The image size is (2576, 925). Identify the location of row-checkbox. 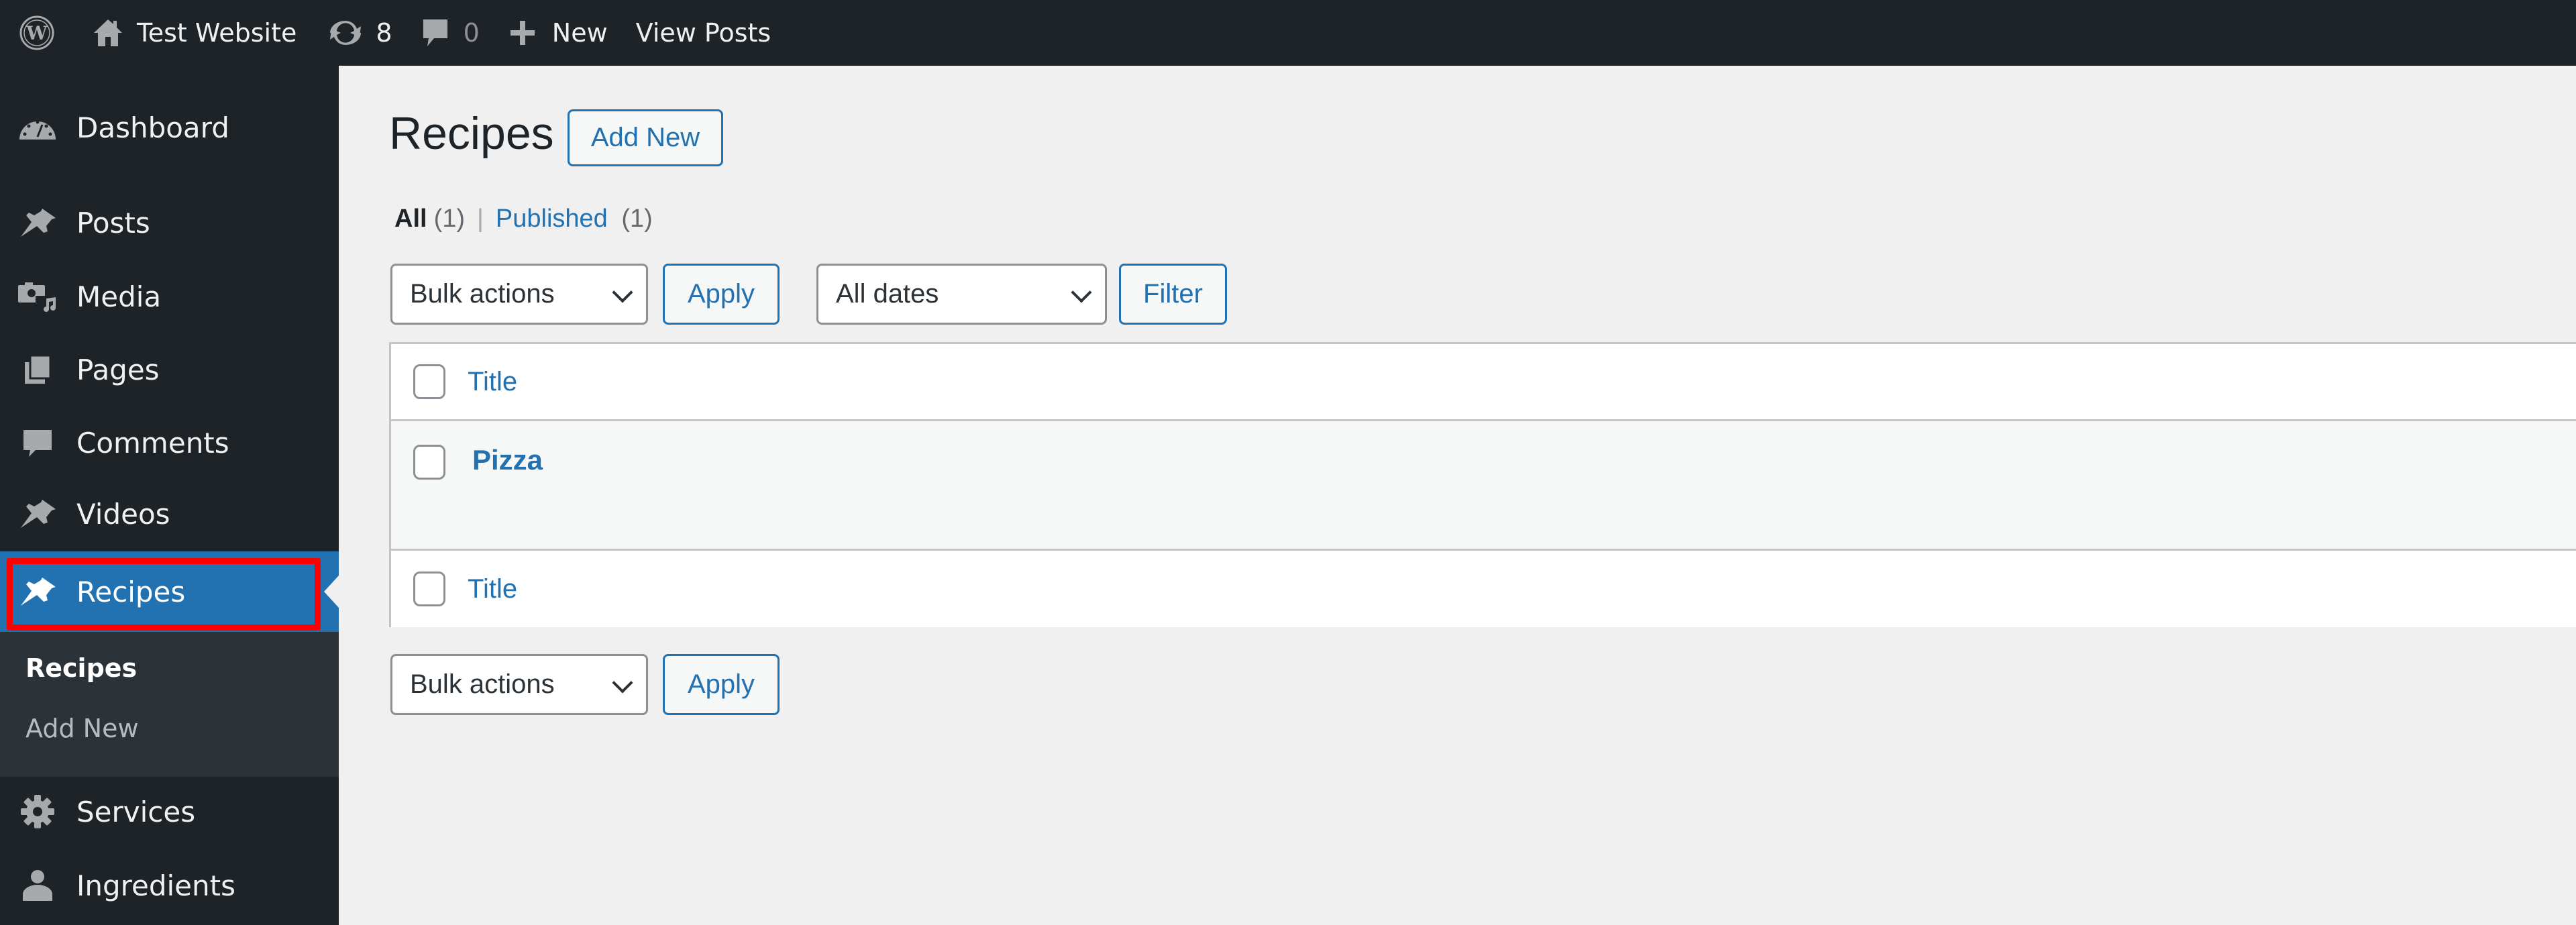
(429, 462).